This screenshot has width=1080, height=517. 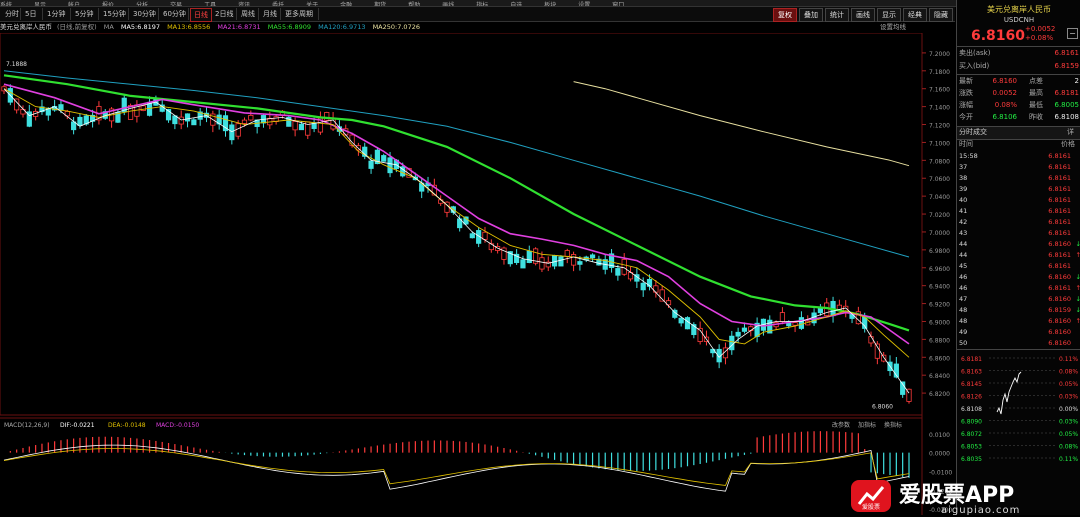 What do you see at coordinates (1019, 277) in the screenshot?
I see `tick-row: 46 6.8160 ↓` at bounding box center [1019, 277].